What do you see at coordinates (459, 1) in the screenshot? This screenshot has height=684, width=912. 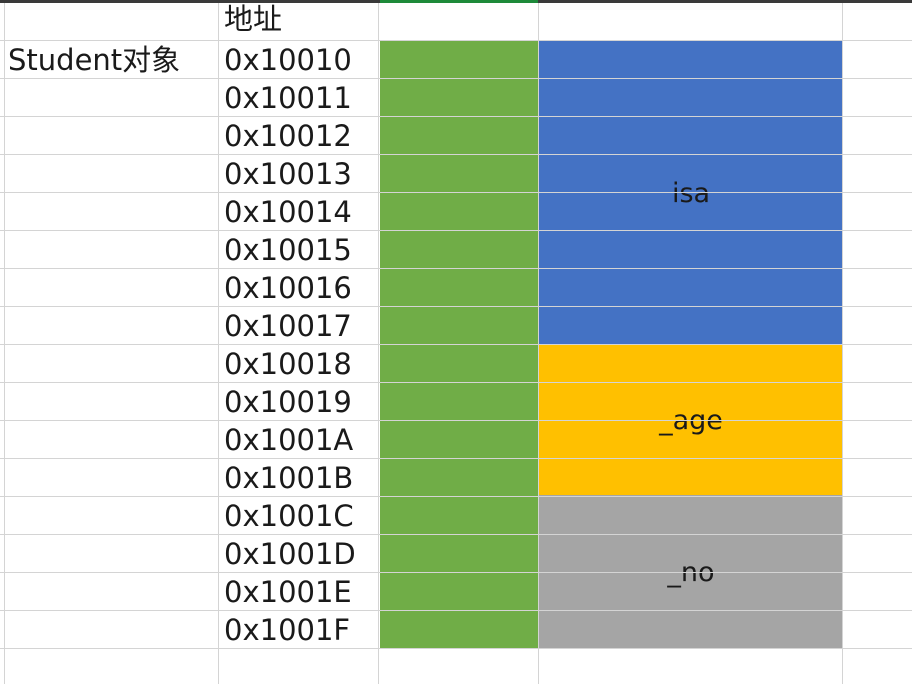 I see `selected-column-indicator` at bounding box center [459, 1].